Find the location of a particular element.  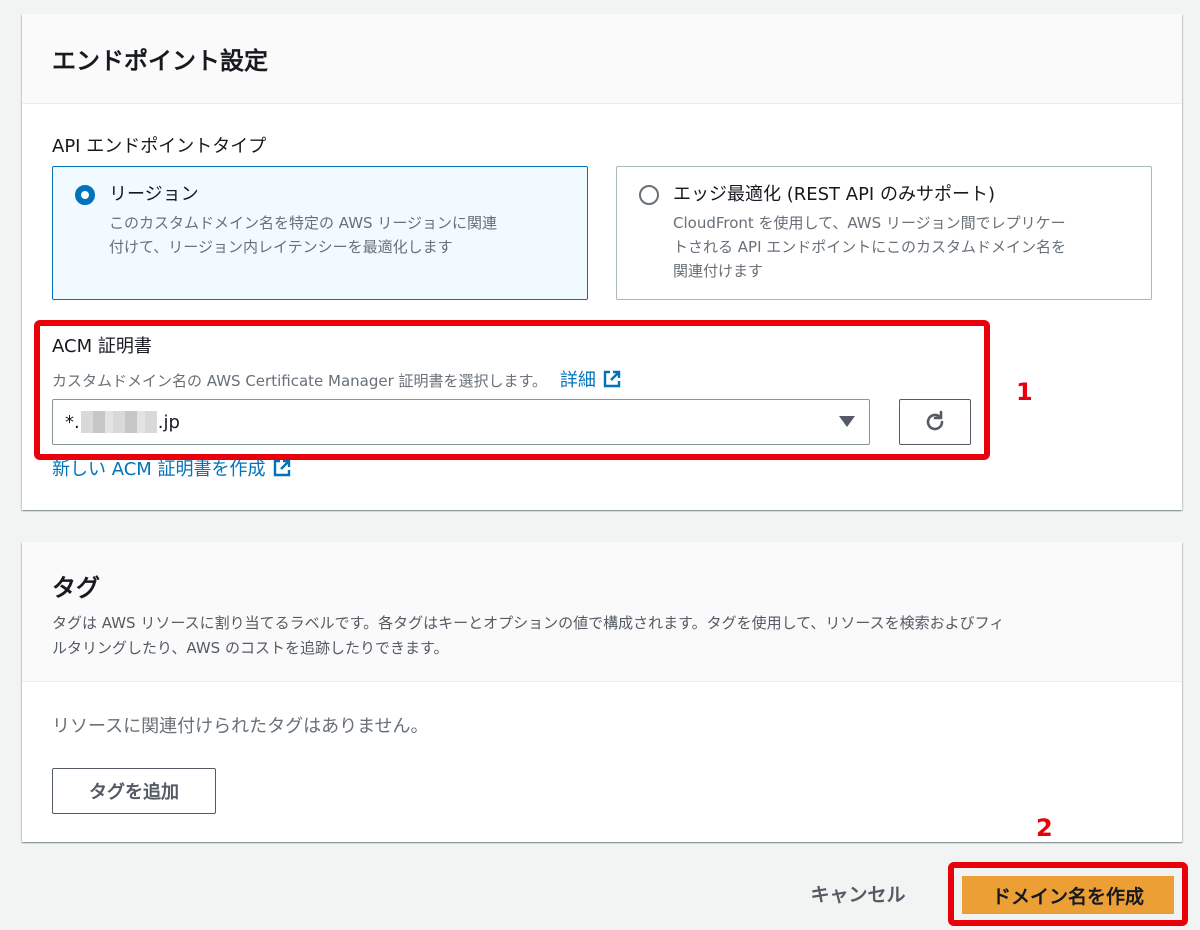

regional-option-desc-2: 付けて、リージョン内レイテンシーを最適化します is located at coordinates (281, 247).